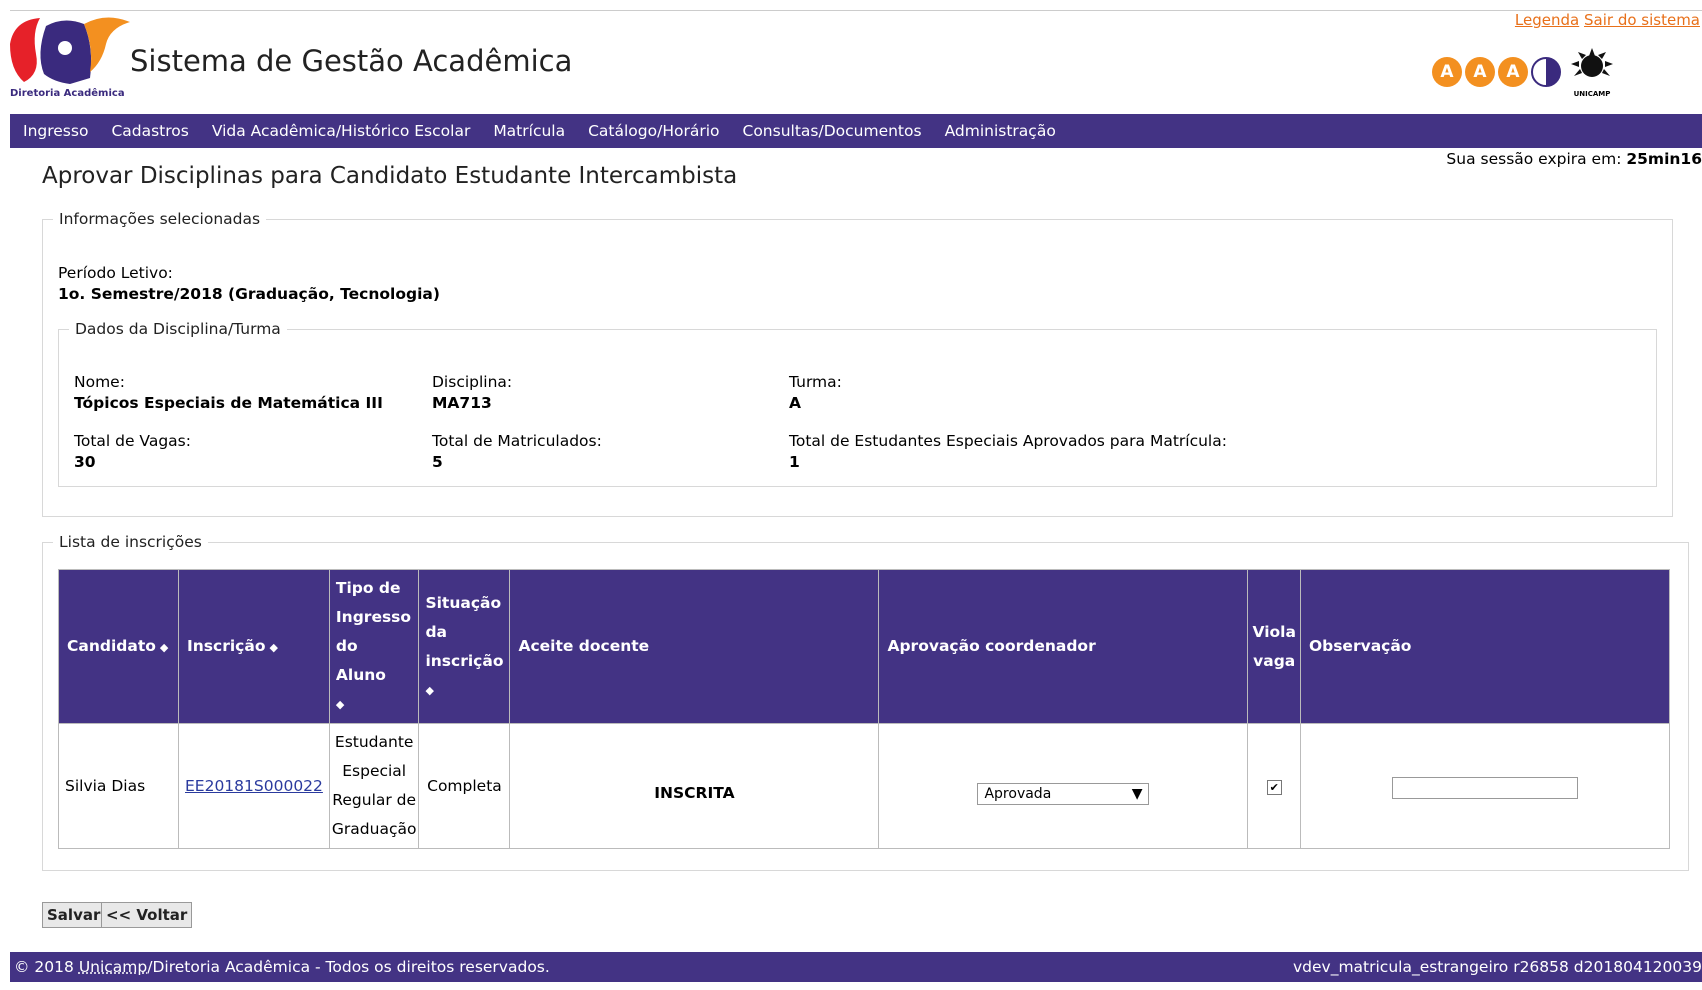  What do you see at coordinates (226, 645) in the screenshot?
I see `th-inscricao-label: Inscrição` at bounding box center [226, 645].